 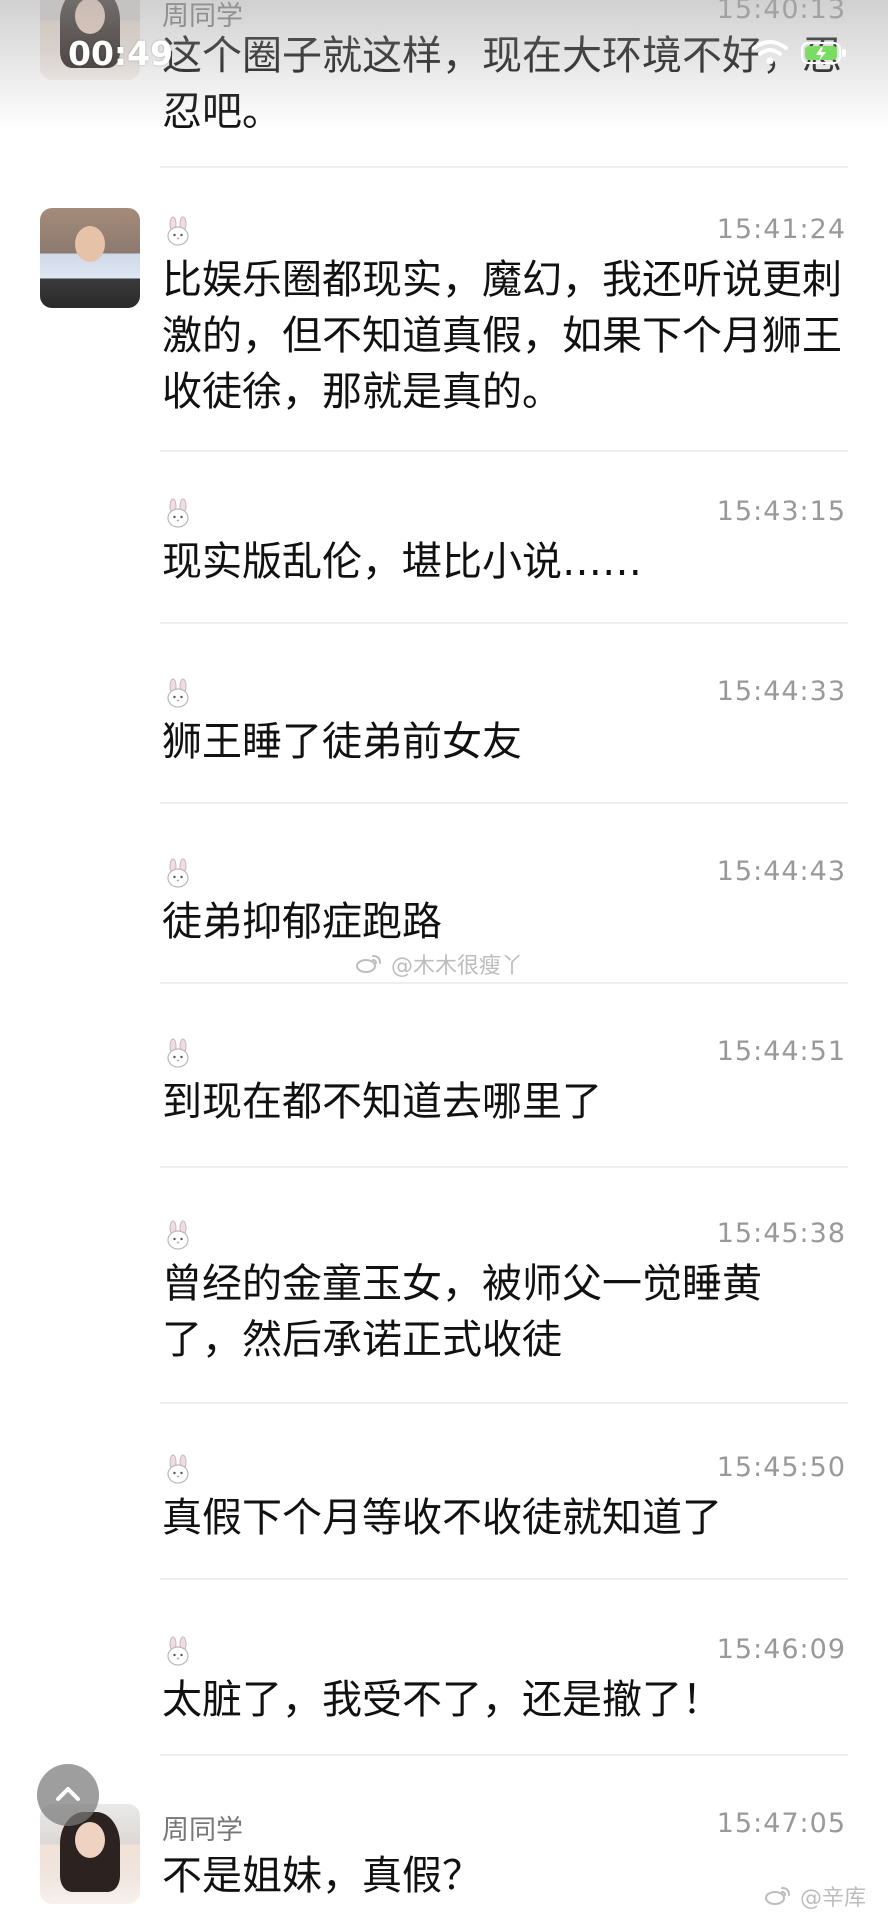 I want to click on message-timestamp: 15:45:38, so click(x=781, y=1233).